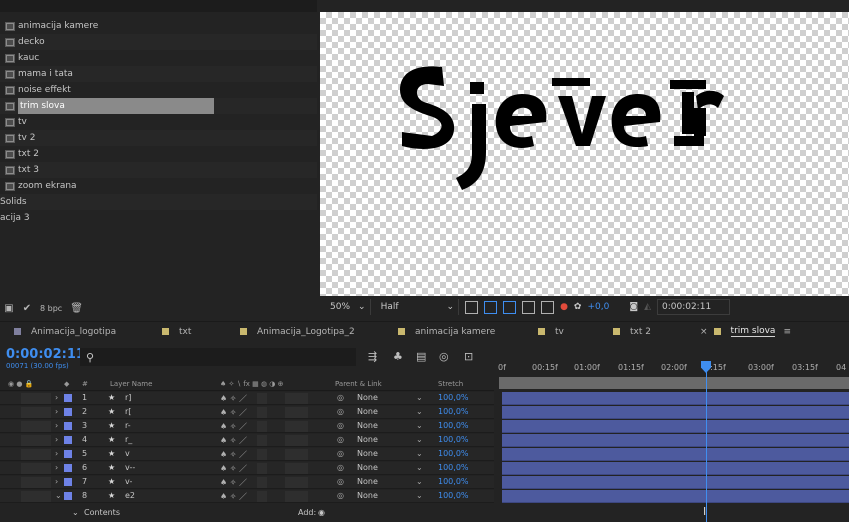 The width and height of the screenshot is (849, 522). Describe the element at coordinates (128, 397) in the screenshot. I see `layer-name: r]` at that location.